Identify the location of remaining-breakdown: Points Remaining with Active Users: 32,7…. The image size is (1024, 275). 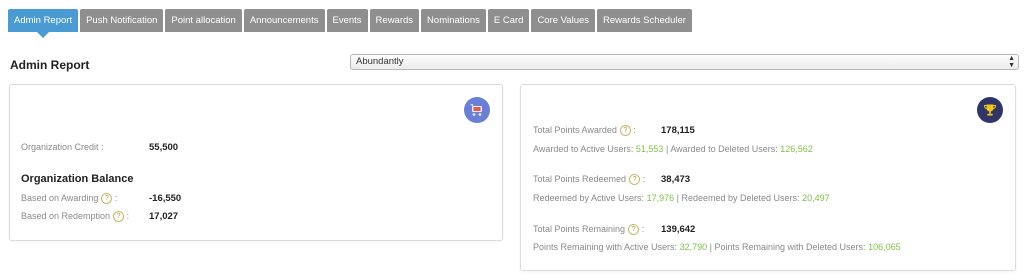
(717, 247).